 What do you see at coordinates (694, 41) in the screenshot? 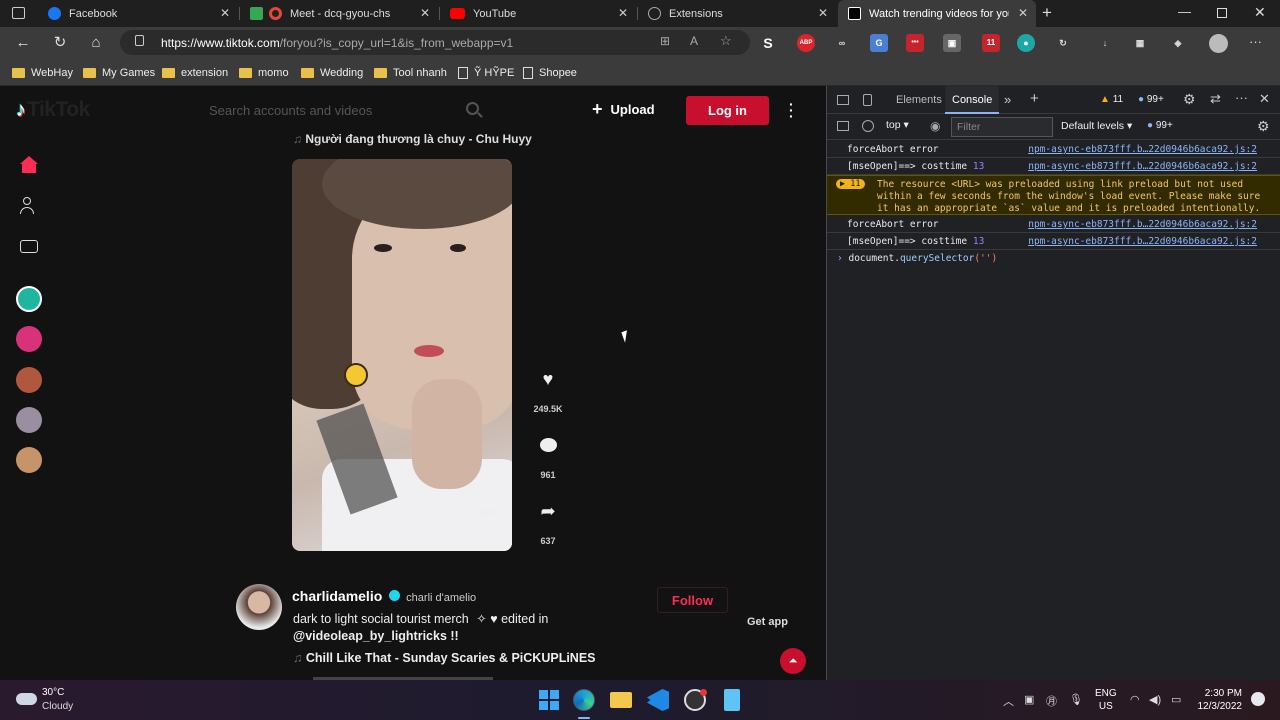
I see `read-aloud-icon: A` at bounding box center [694, 41].